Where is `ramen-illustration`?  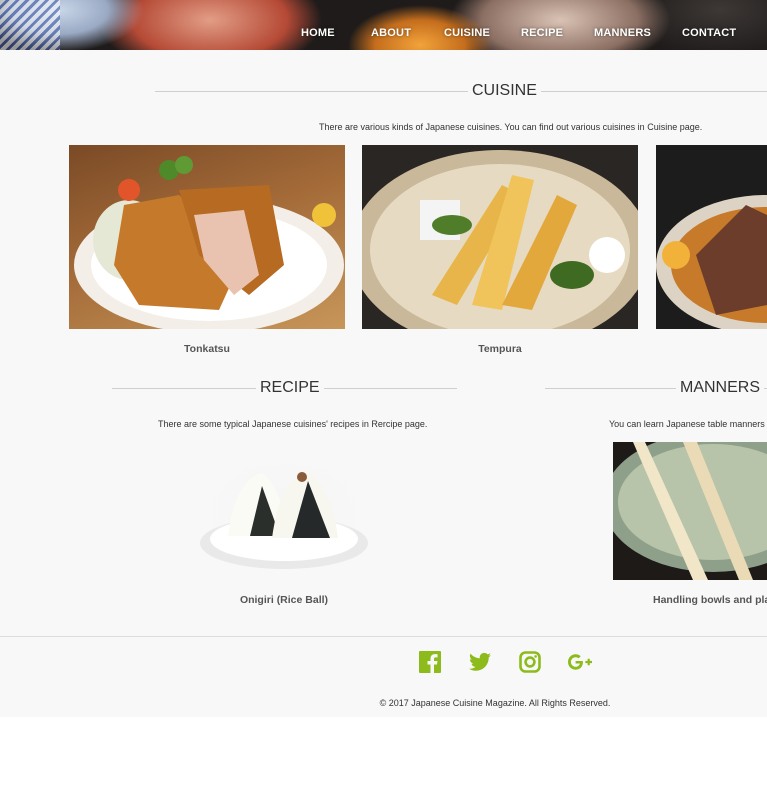
ramen-illustration is located at coordinates (711, 262).